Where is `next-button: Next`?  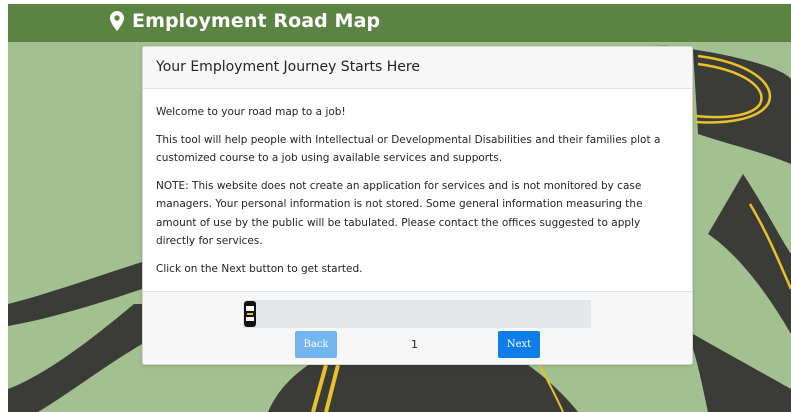
next-button: Next is located at coordinates (519, 344).